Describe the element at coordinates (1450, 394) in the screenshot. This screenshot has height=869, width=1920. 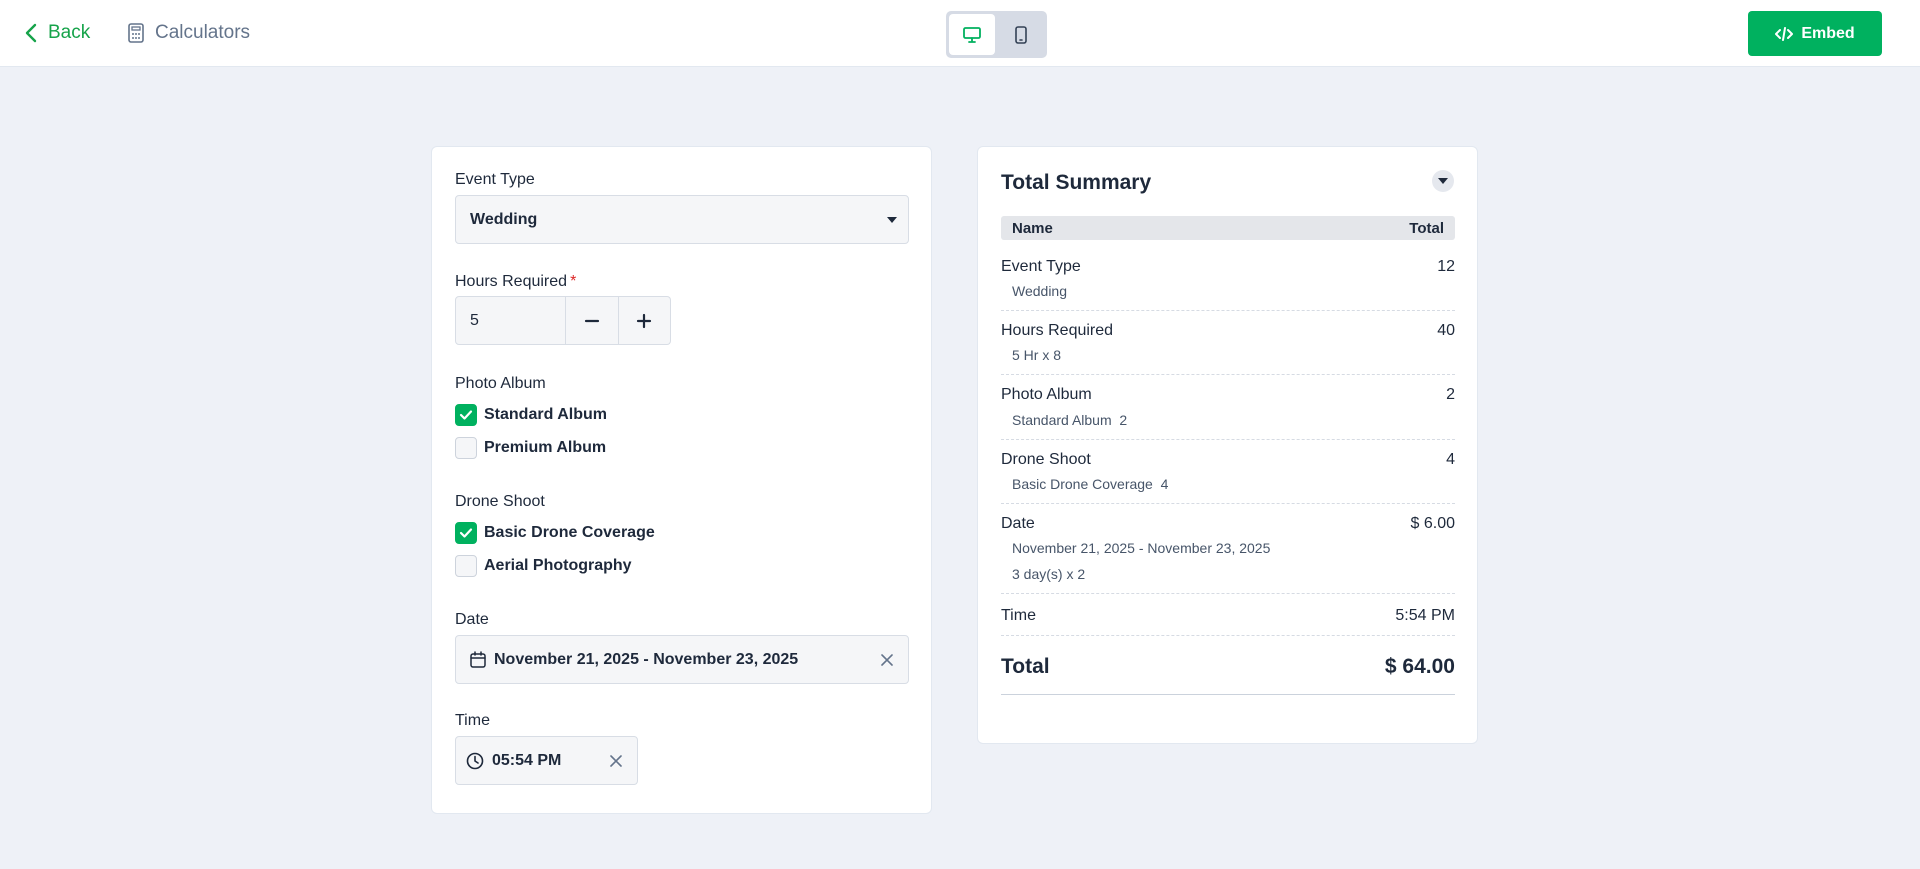
I see `summary-row-value: 2` at that location.